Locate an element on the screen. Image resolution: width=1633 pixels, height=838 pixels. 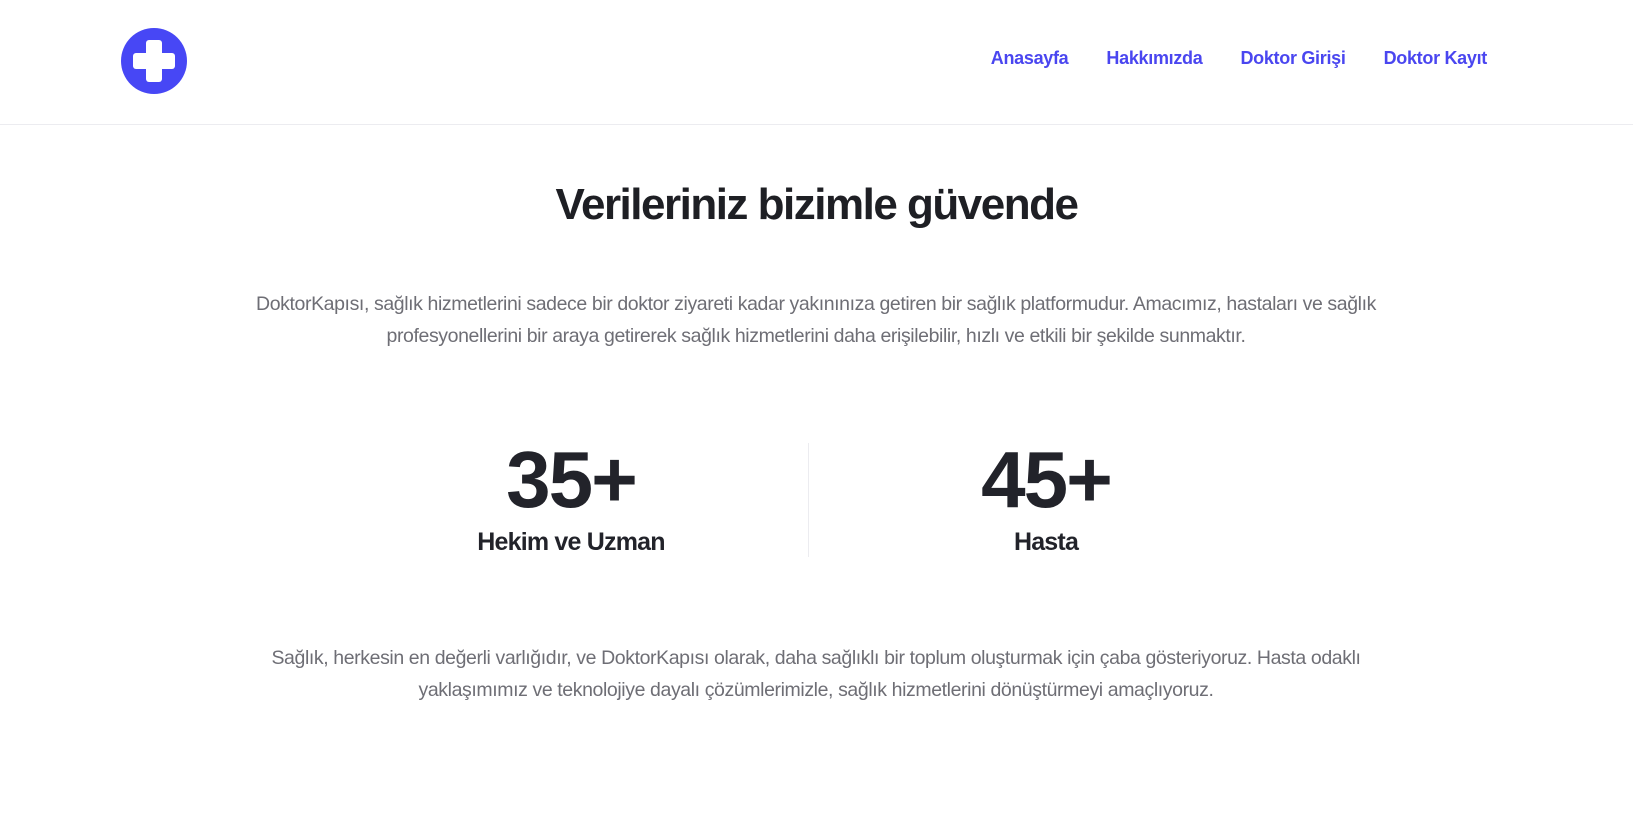
nav-link-doktor-kayit: Doktor Kayıt is located at coordinates (1436, 58).